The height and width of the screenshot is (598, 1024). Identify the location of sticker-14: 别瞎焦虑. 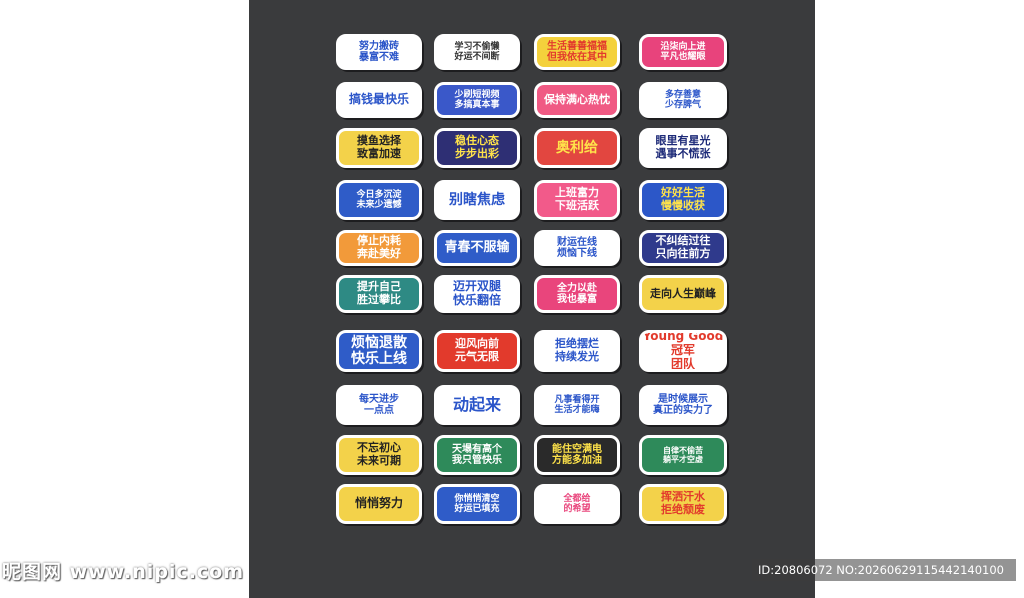
(477, 200).